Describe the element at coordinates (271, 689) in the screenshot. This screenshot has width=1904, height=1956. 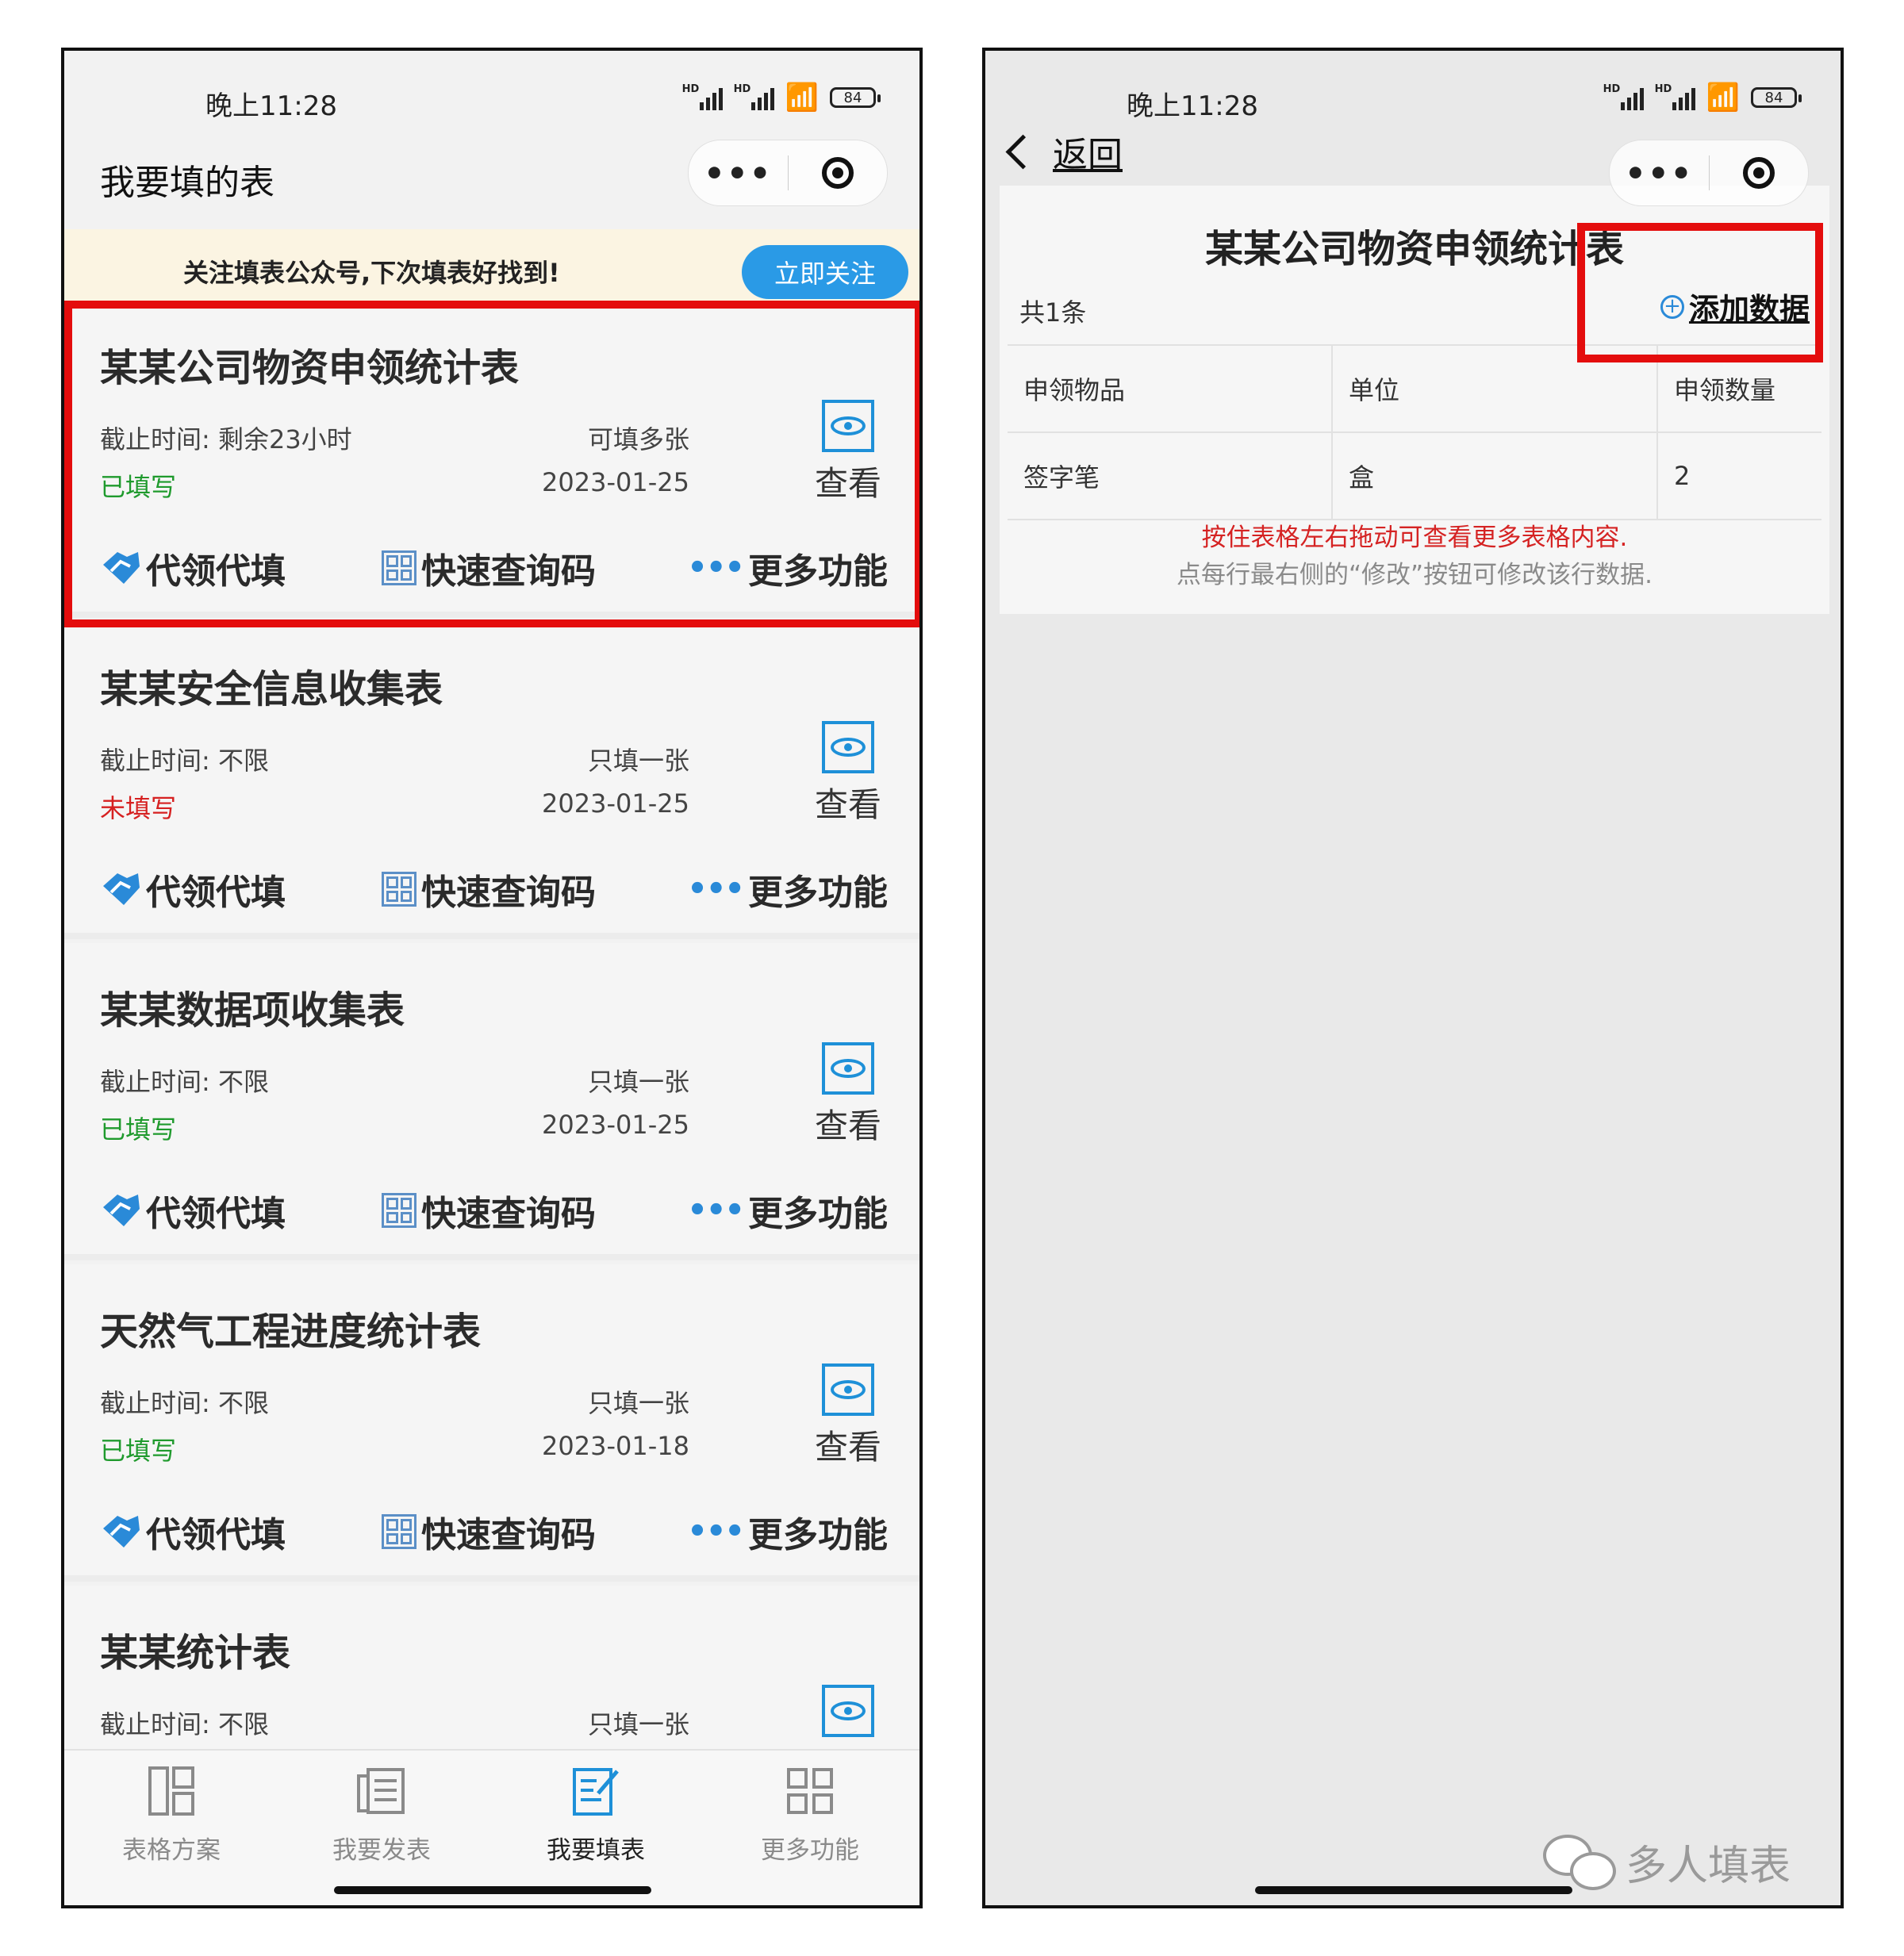
I see `card-title: 某某安全信息收集表` at that location.